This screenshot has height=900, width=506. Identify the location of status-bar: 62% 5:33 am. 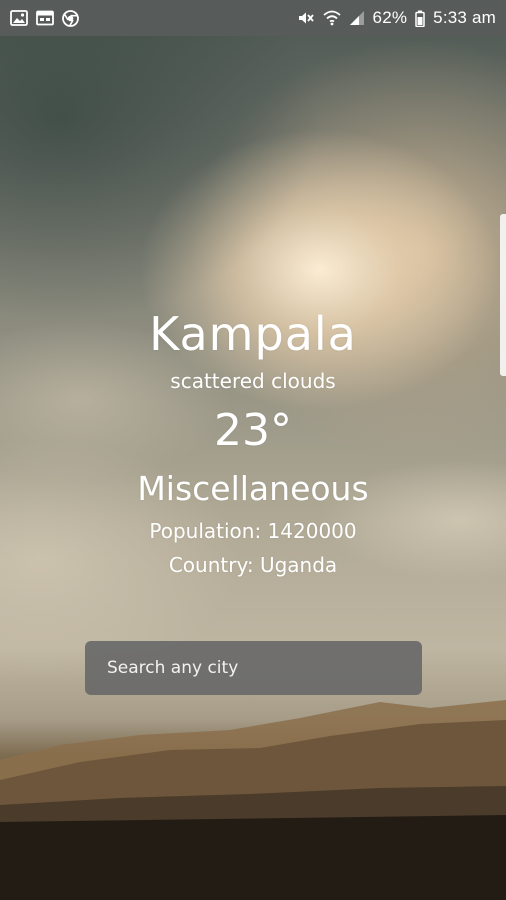
(253, 18).